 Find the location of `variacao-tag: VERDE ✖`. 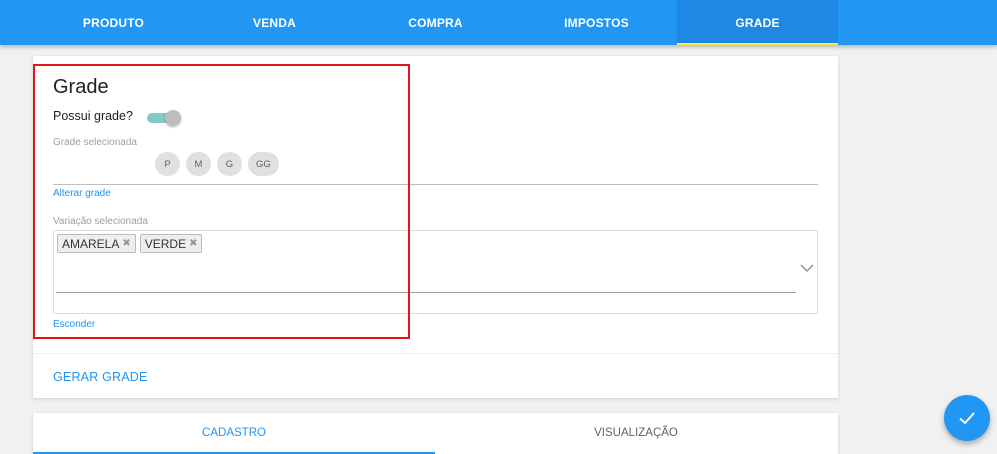

variacao-tag: VERDE ✖ is located at coordinates (171, 243).